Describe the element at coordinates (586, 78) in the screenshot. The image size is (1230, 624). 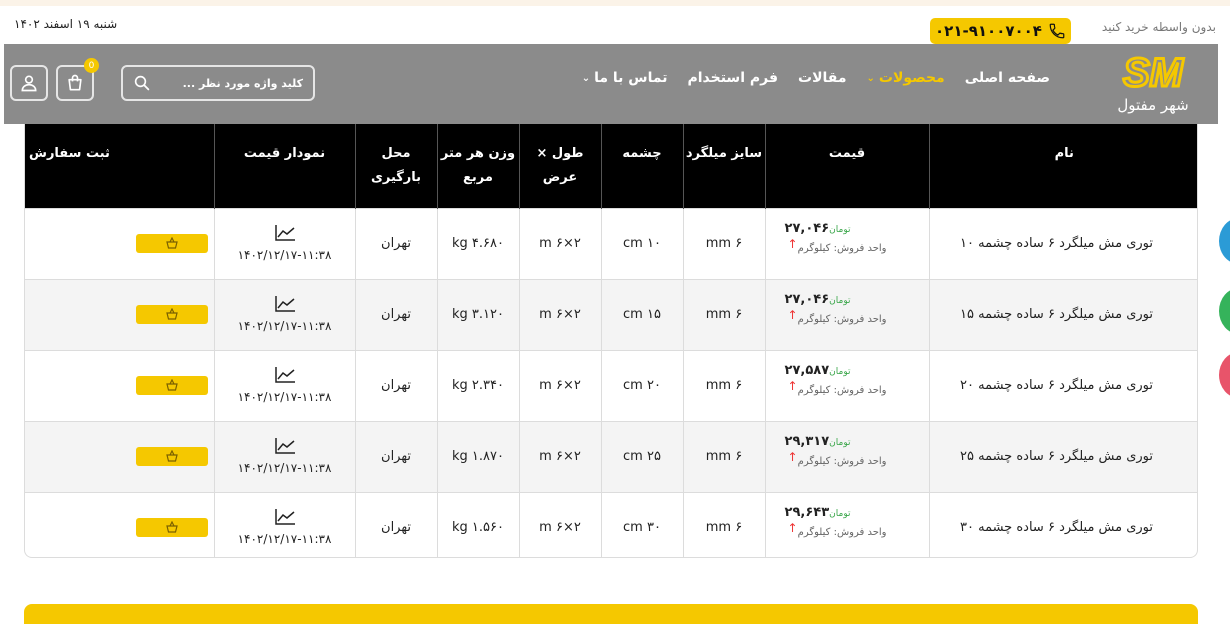
I see `chevron-down-icon: ⌄` at that location.